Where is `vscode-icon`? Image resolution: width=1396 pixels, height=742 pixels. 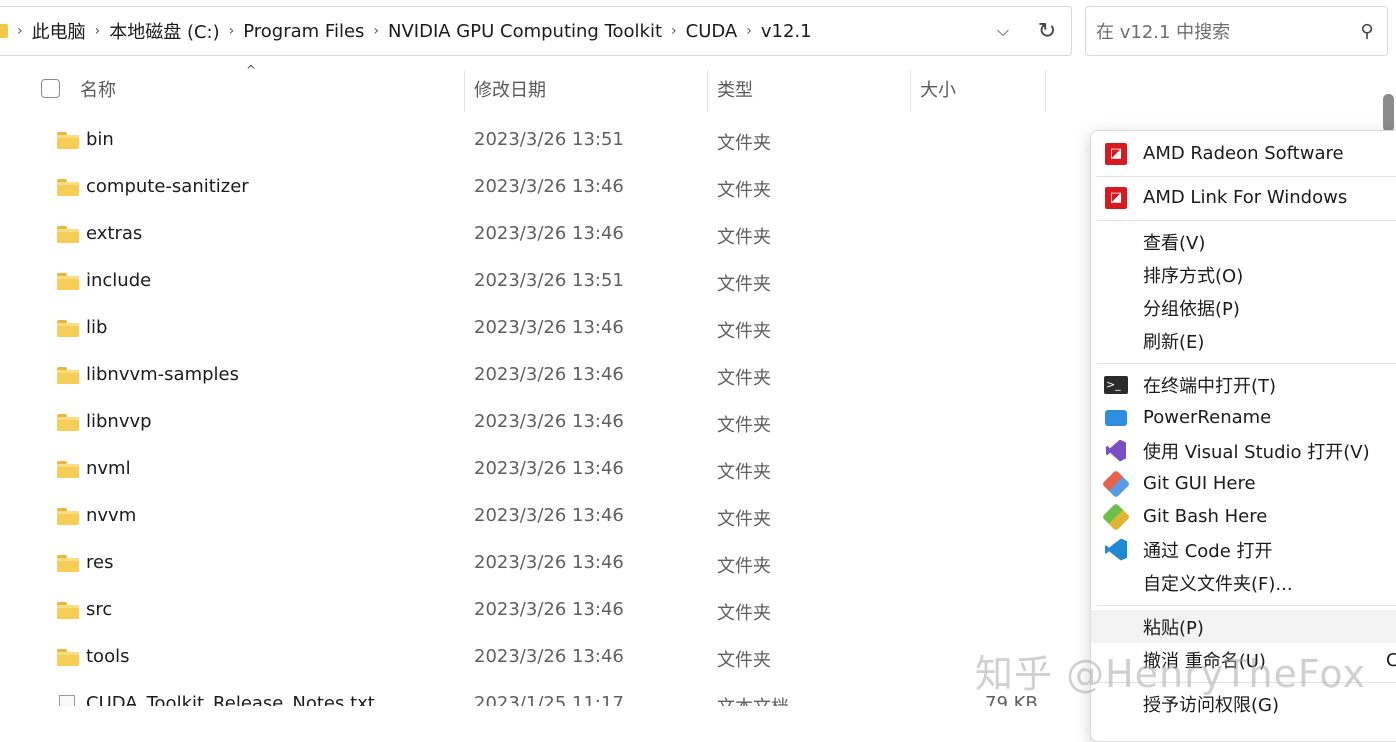 vscode-icon is located at coordinates (1116, 550).